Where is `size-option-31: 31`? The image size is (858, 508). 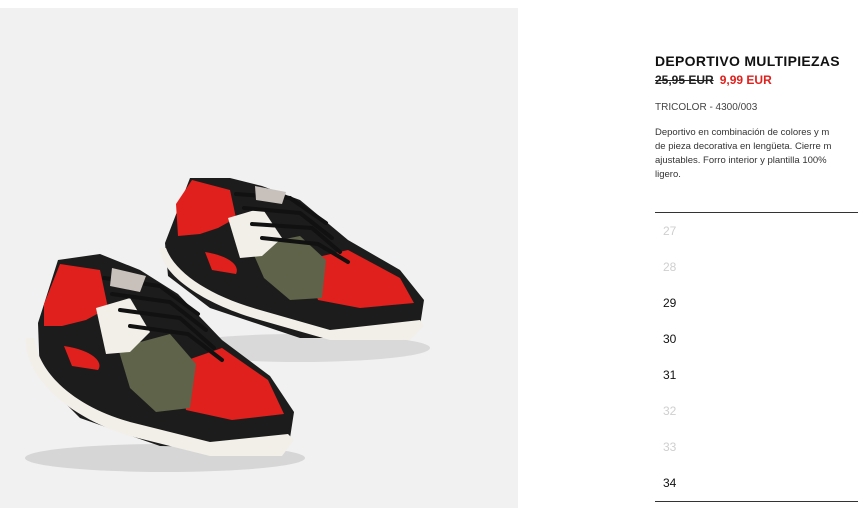 size-option-31: 31 is located at coordinates (756, 375).